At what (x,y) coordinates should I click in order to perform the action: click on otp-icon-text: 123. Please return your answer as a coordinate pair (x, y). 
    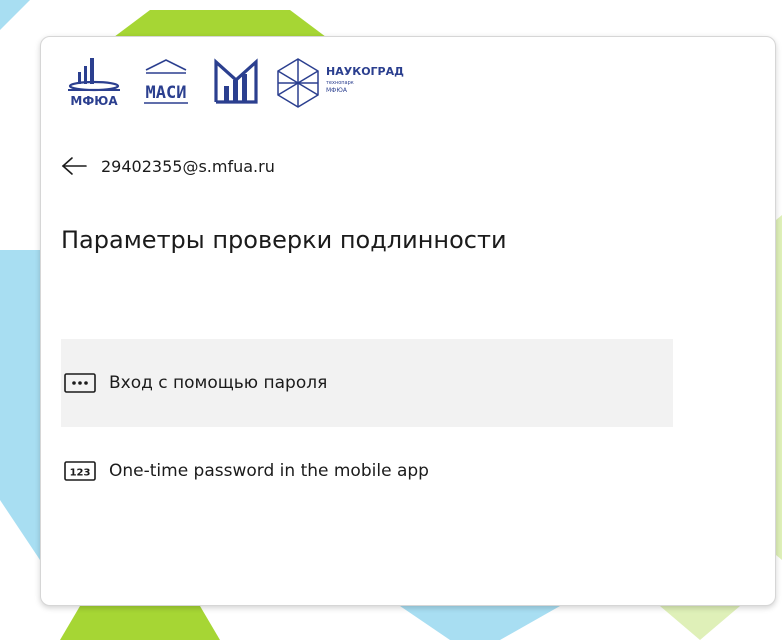
    Looking at the image, I should click on (80, 473).